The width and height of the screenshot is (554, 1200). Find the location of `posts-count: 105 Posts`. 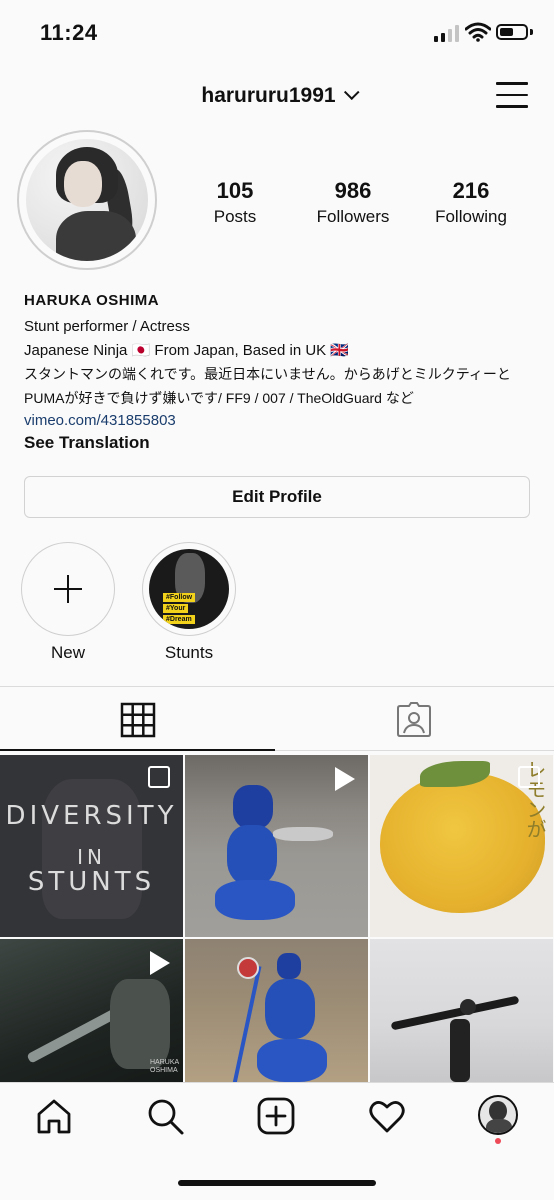

posts-count: 105 Posts is located at coordinates (235, 202).